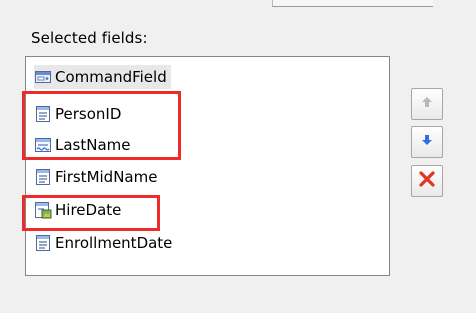 Image resolution: width=476 pixels, height=313 pixels. I want to click on remove-field-button, so click(427, 181).